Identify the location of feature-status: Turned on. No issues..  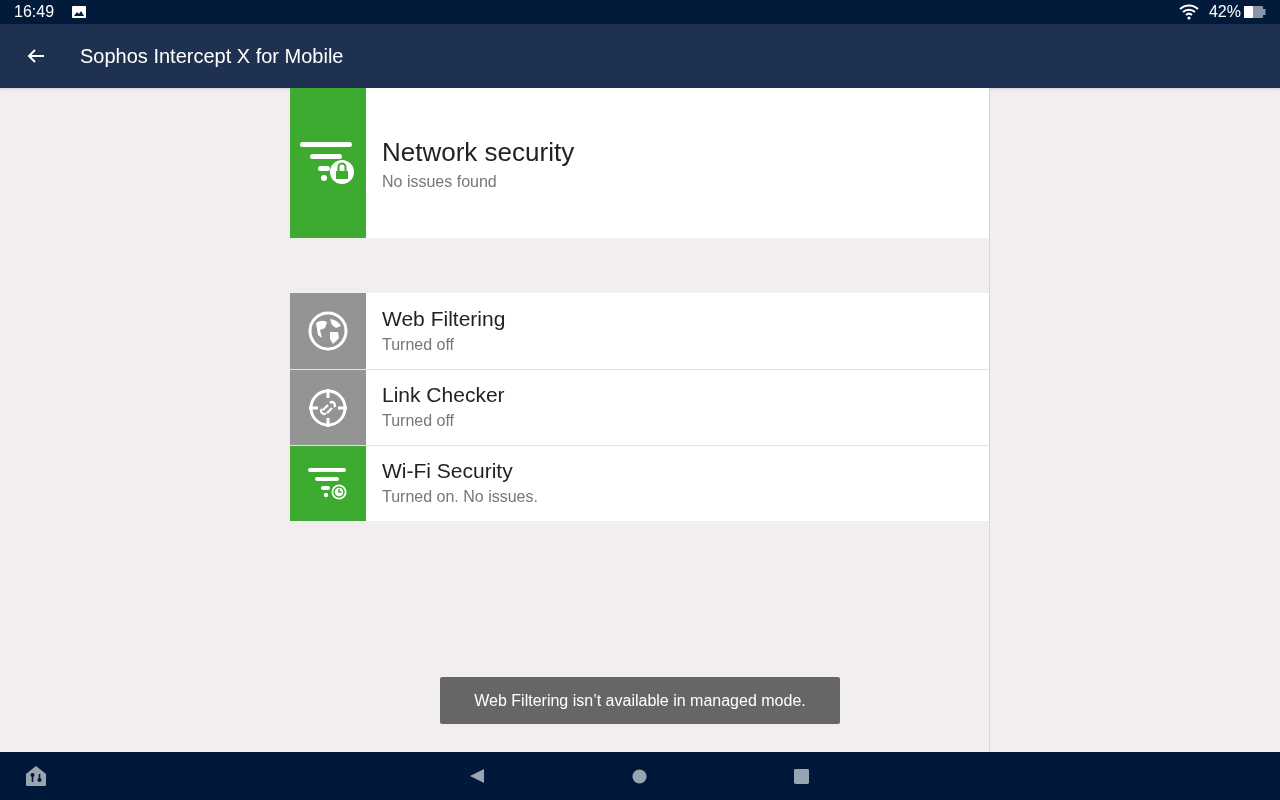
(460, 497).